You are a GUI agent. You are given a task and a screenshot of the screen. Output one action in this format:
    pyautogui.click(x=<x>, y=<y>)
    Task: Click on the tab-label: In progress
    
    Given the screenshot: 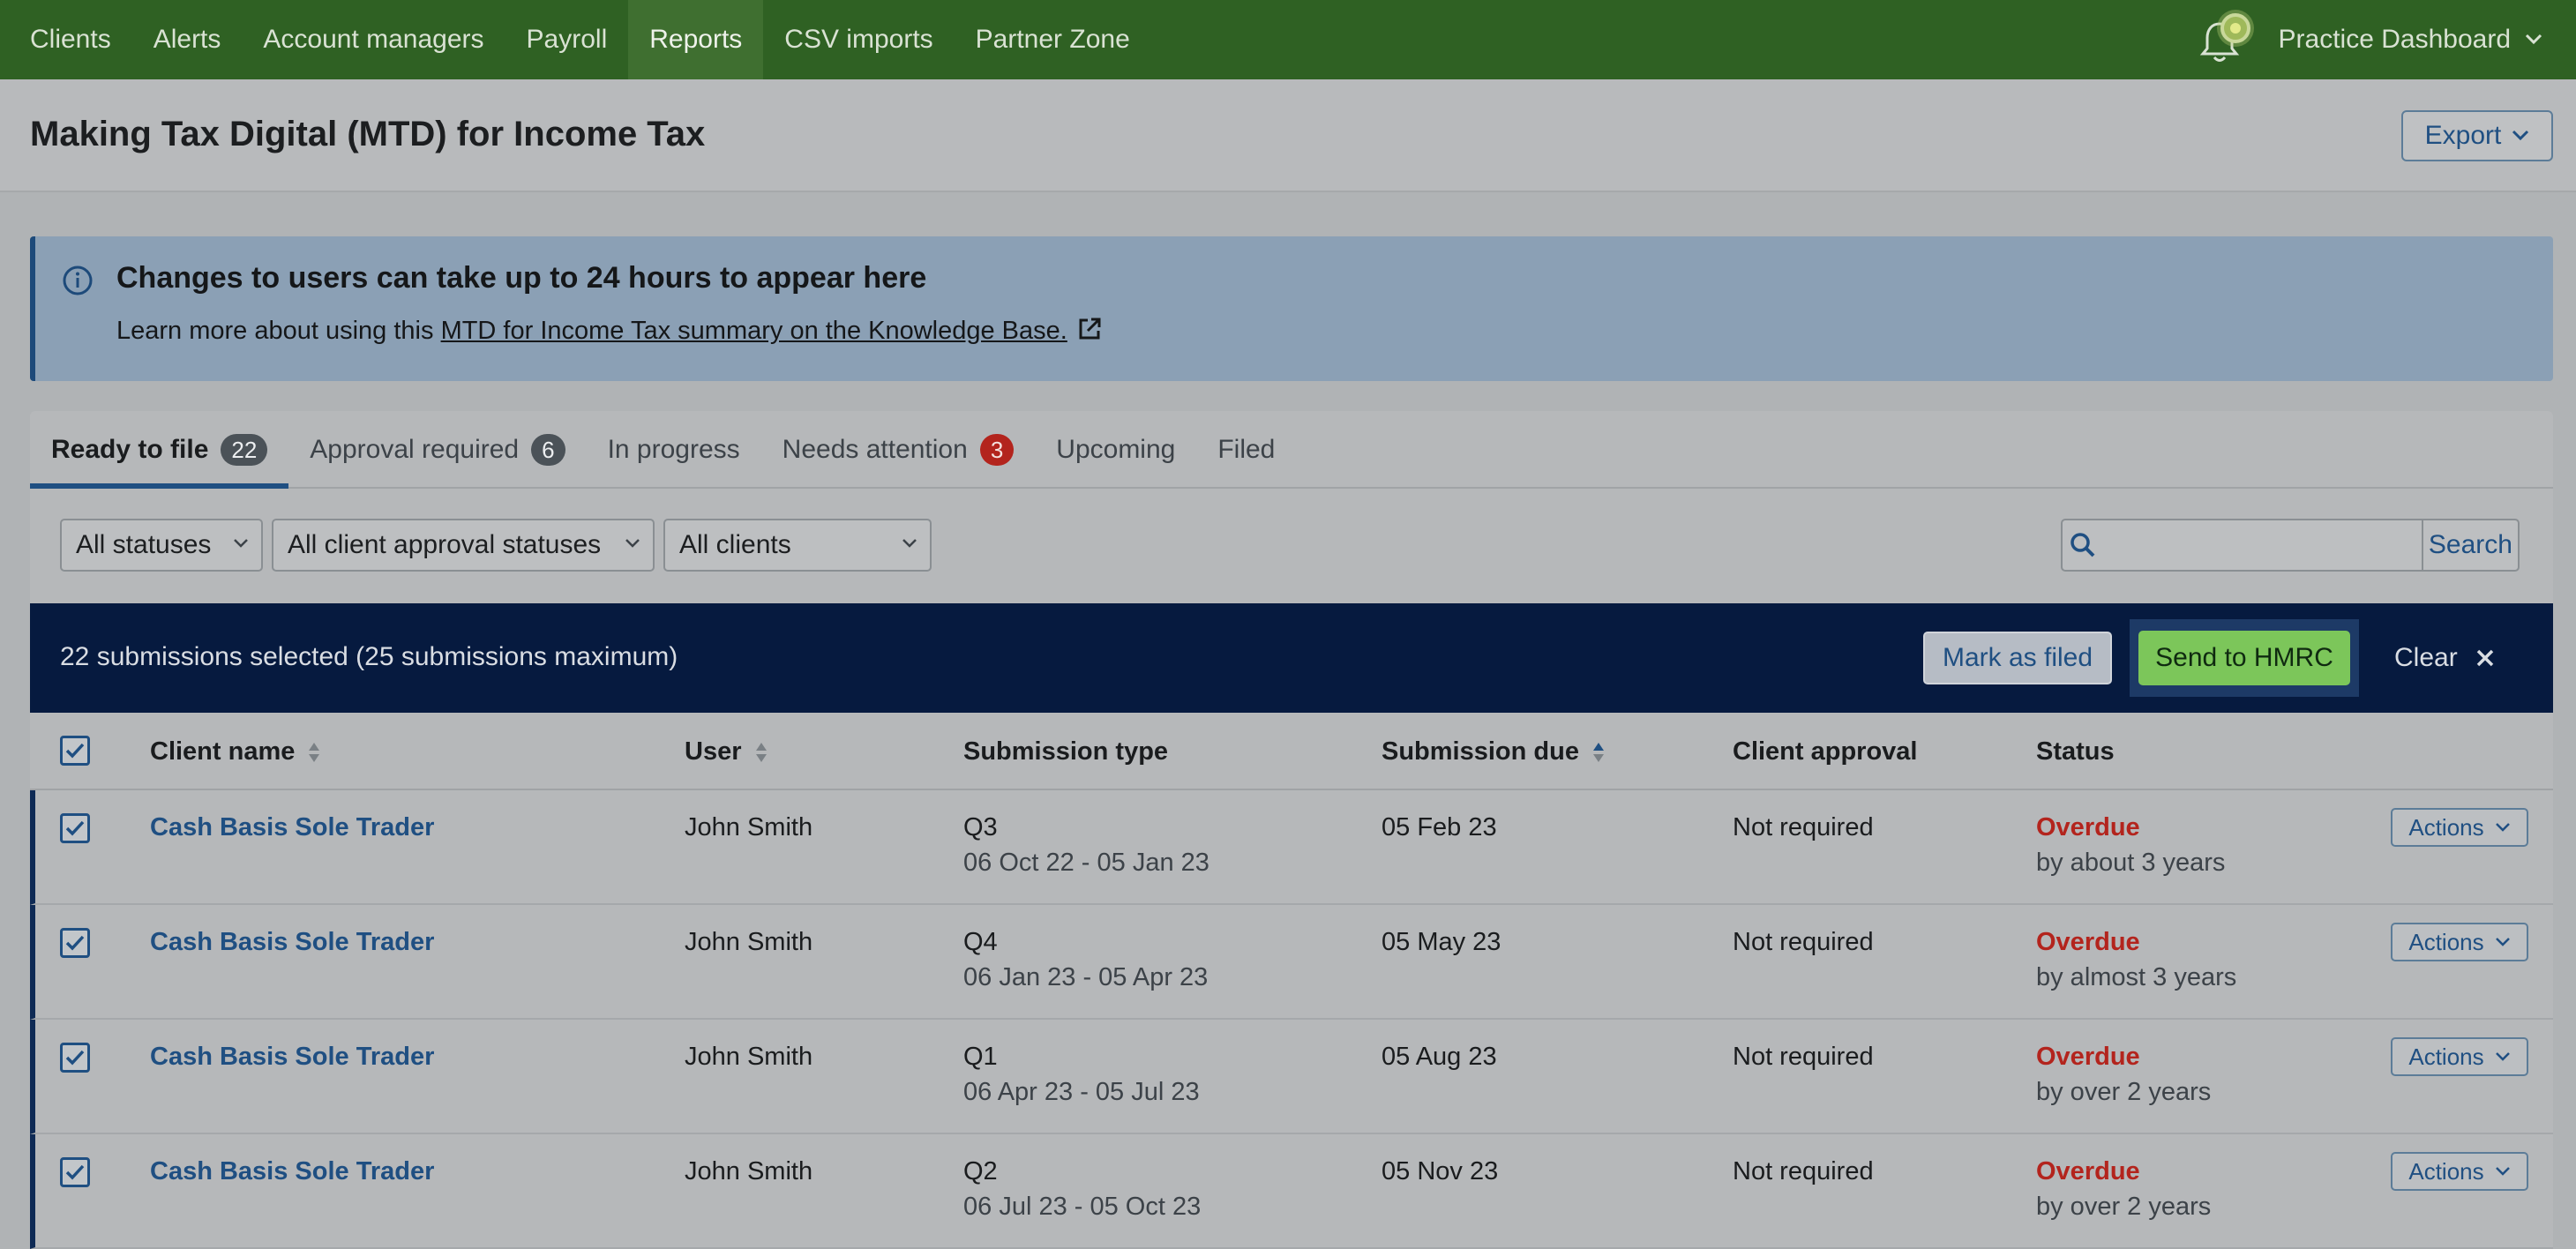 What is the action you would take?
    pyautogui.click(x=673, y=449)
    